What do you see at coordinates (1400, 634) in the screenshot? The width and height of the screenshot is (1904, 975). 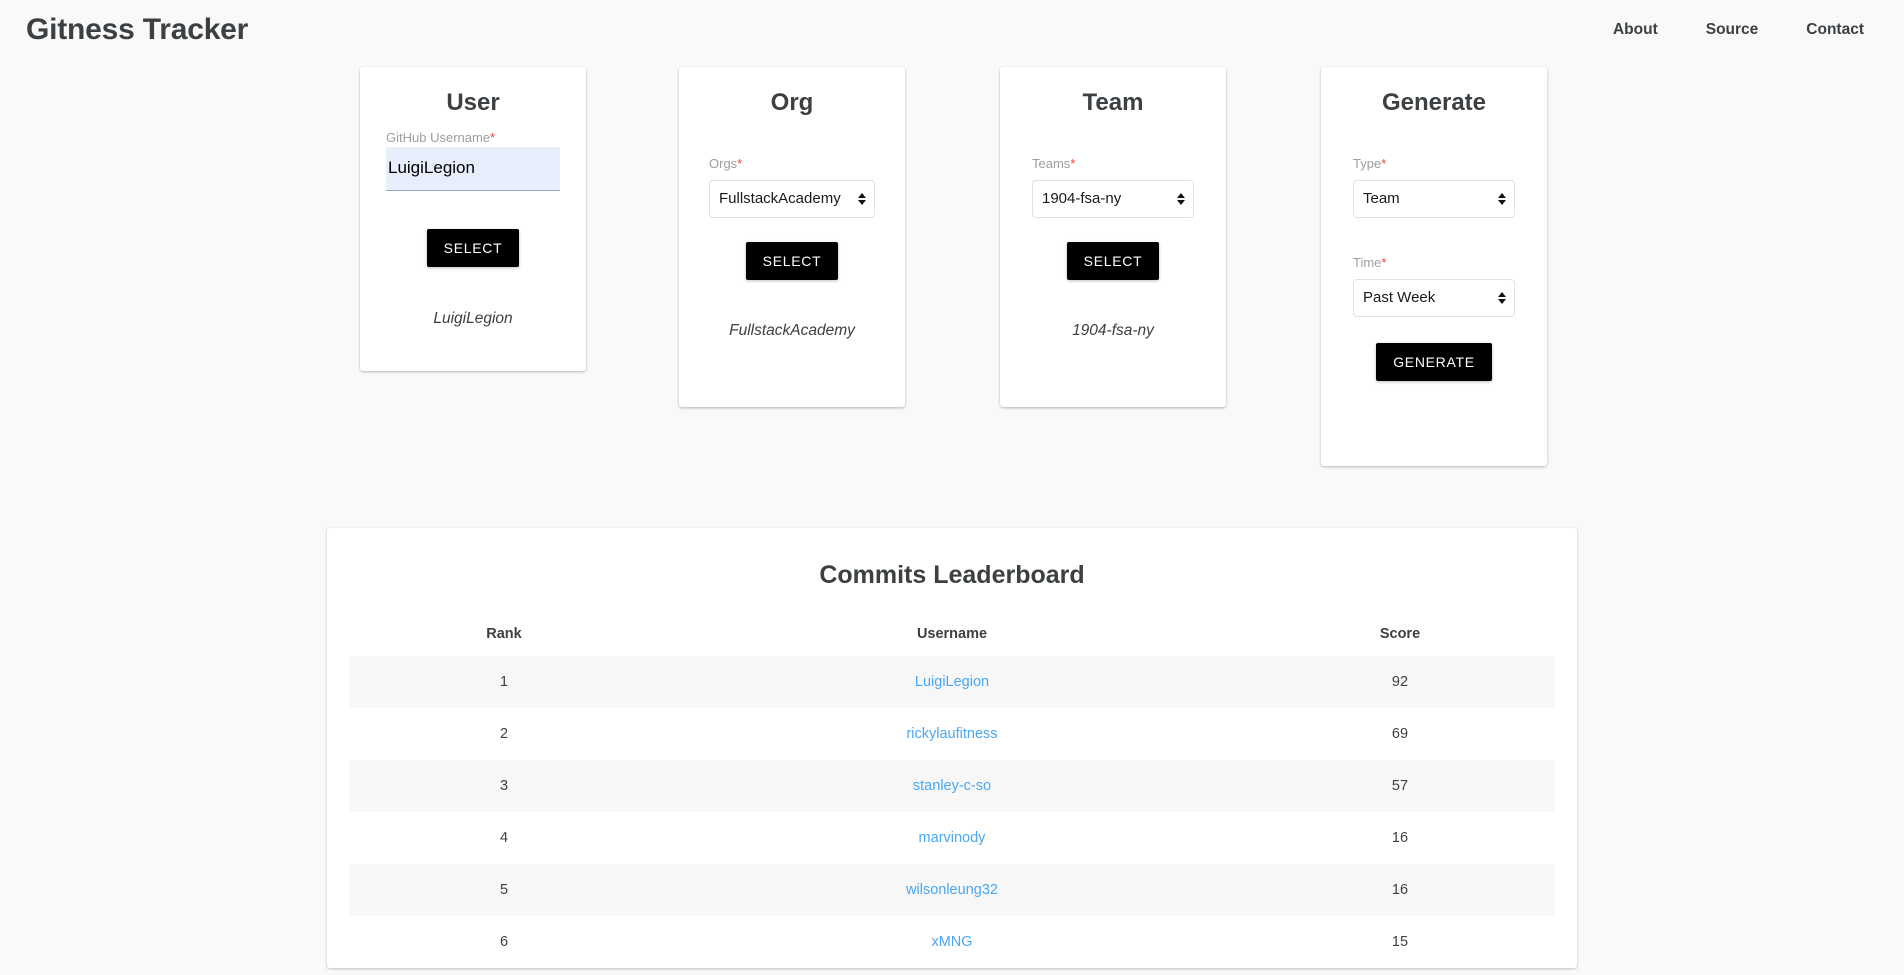 I see `column-header-score: Score` at bounding box center [1400, 634].